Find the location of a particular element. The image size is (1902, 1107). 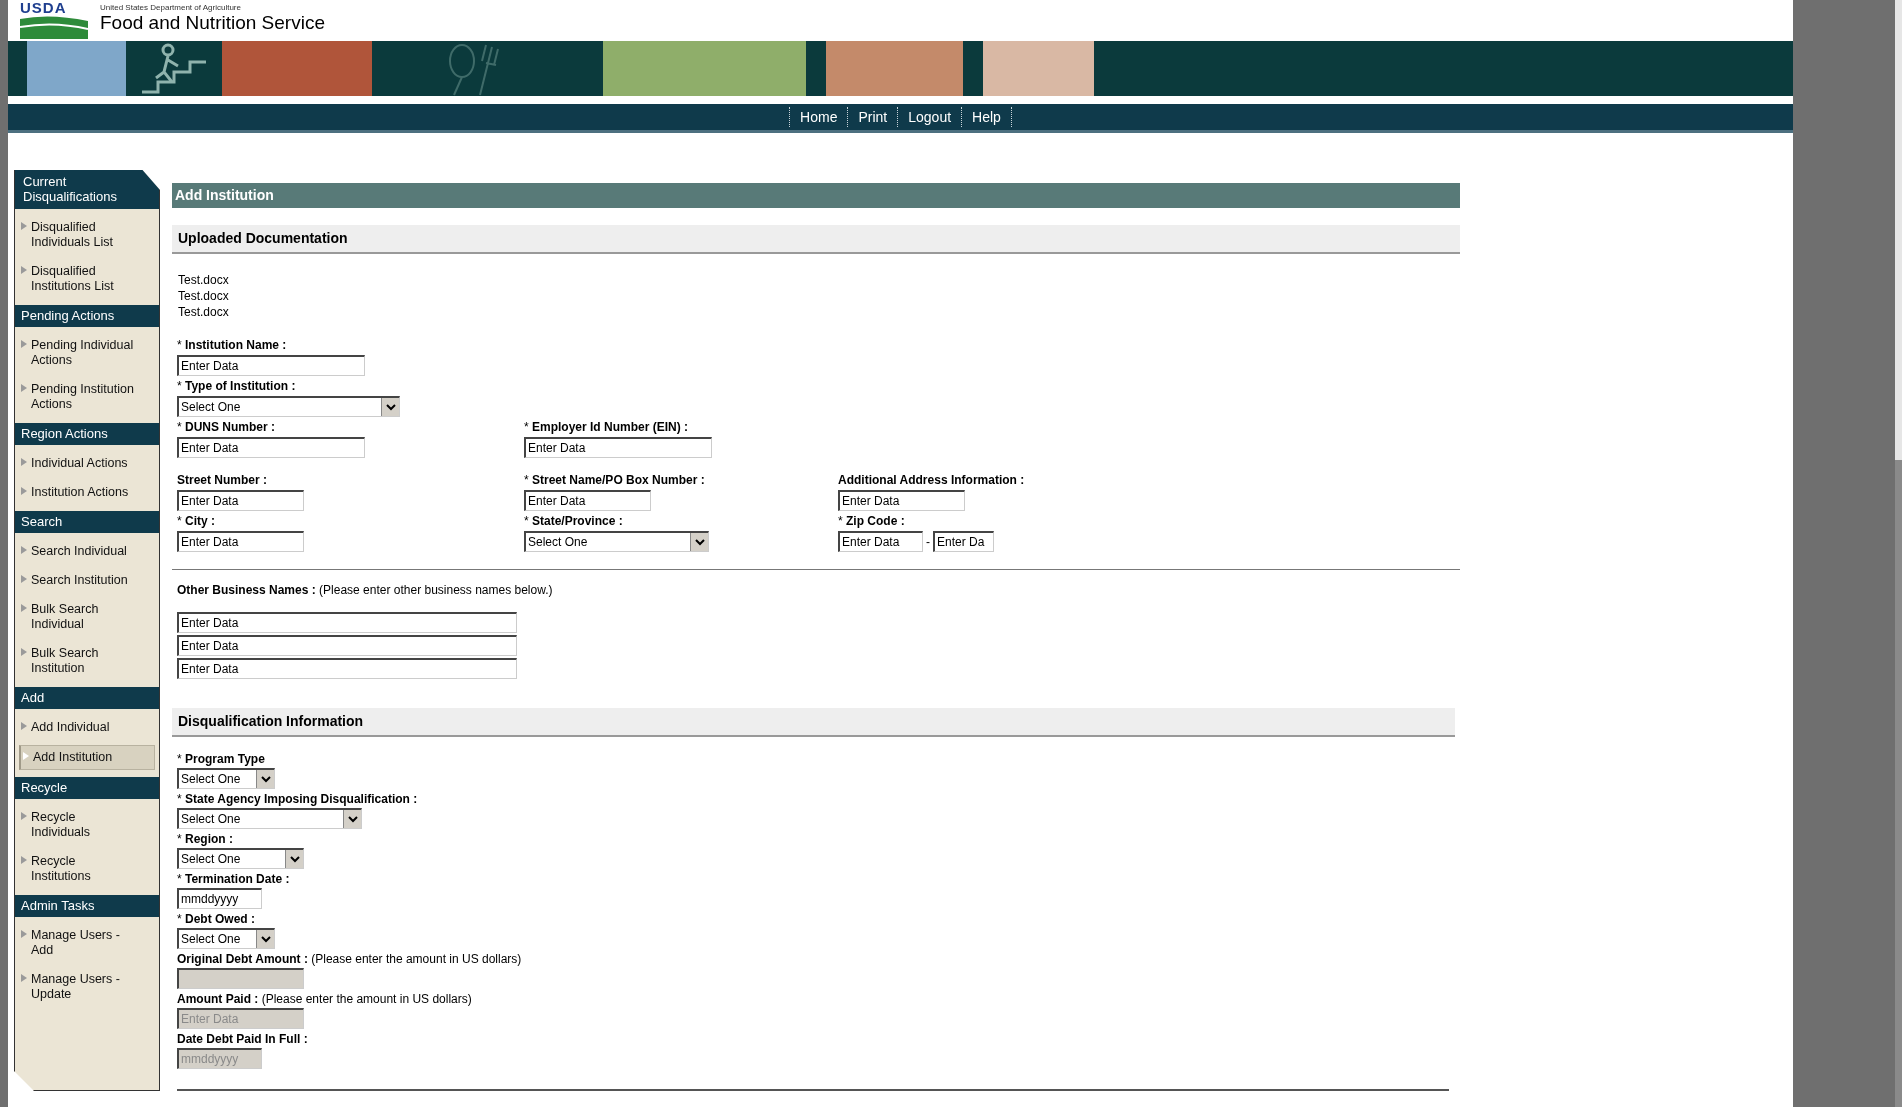

sidebar-section-header: Admin Tasks is located at coordinates (87, 906).